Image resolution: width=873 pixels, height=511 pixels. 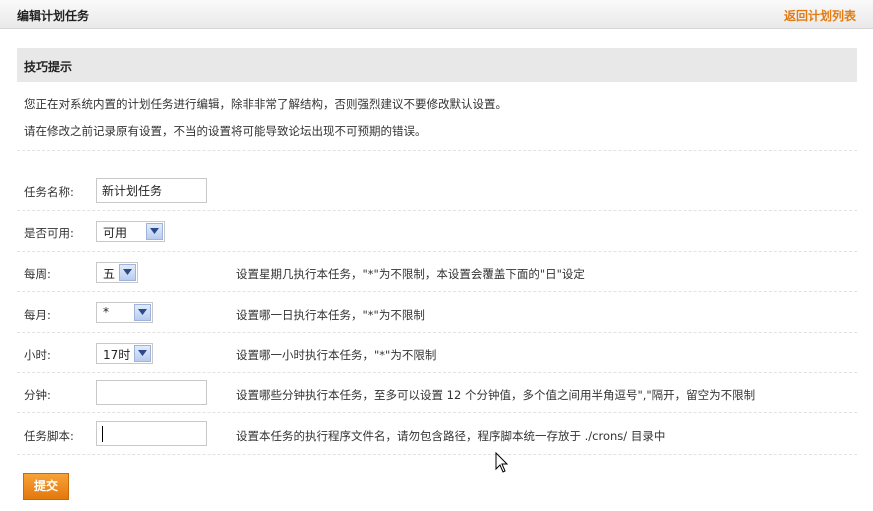 I want to click on weekday-hint: 设置星期几执行本任务，"*"为不限制，本设置会覆盖下面的"日"设定, so click(x=410, y=274).